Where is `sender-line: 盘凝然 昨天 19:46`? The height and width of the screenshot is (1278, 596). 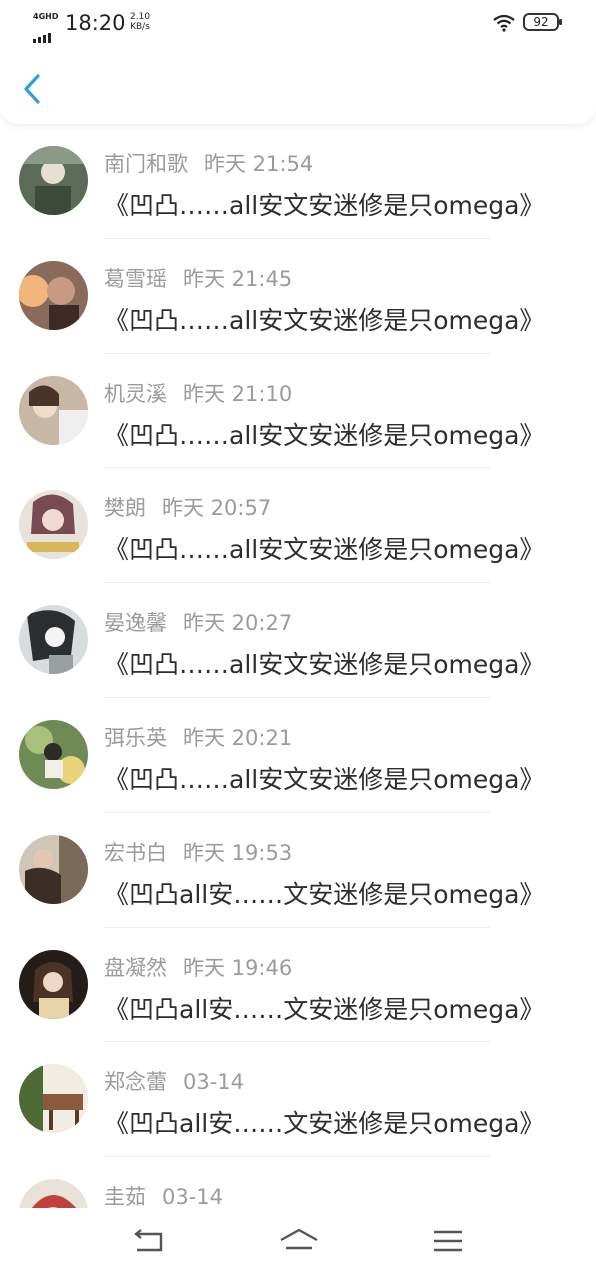
sender-line: 盘凝然 昨天 19:46 is located at coordinates (198, 967).